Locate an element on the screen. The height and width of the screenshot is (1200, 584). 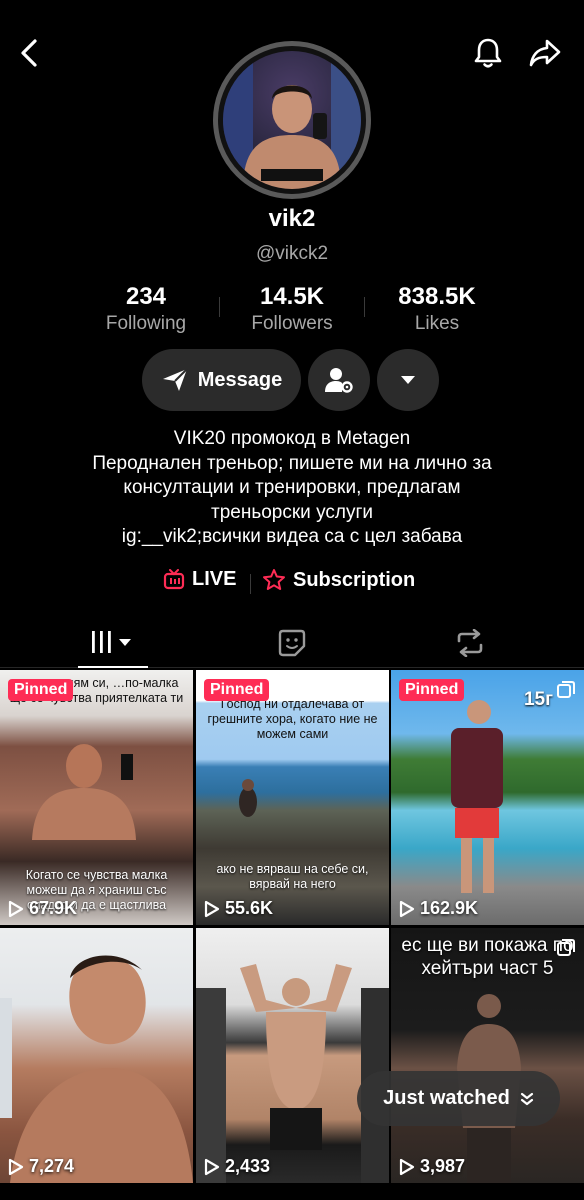
stat-likes: 838.5K Likes is located at coordinates (437, 309).